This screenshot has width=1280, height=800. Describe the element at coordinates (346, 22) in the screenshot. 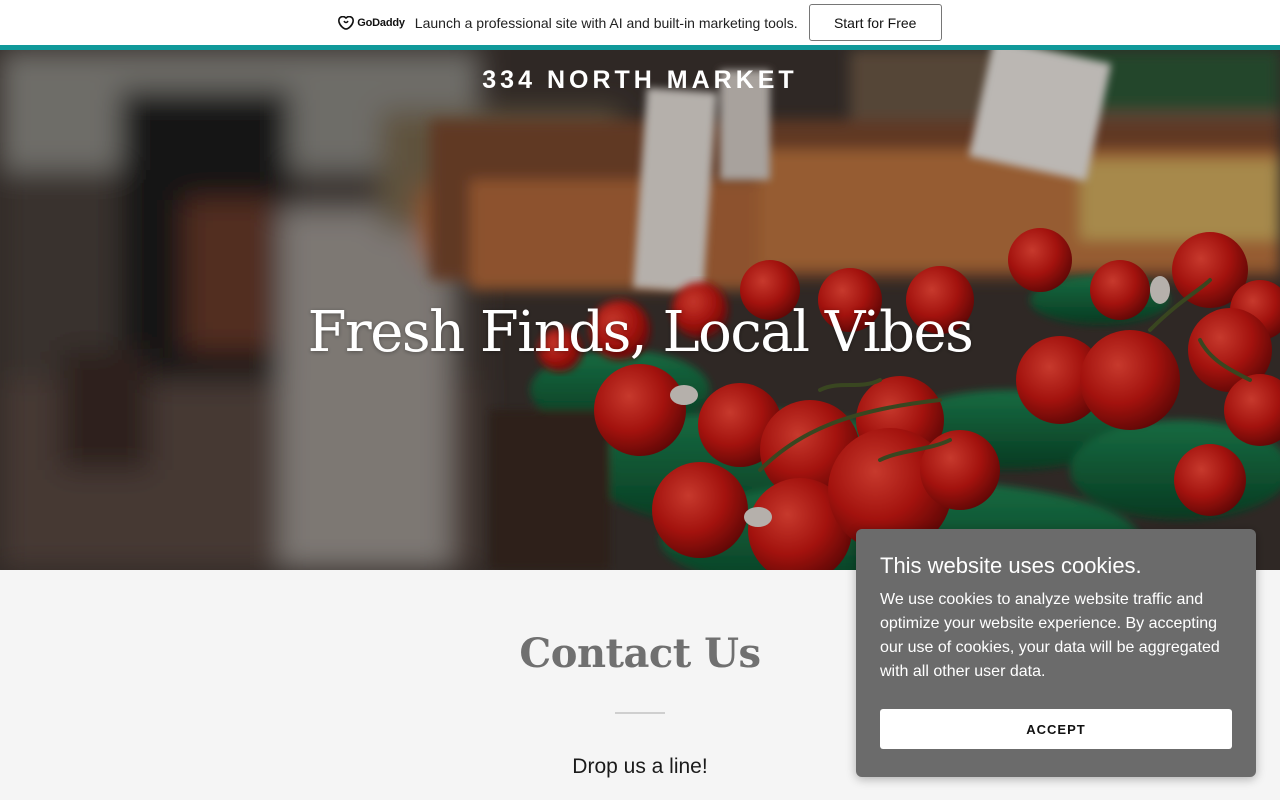

I see `godaddy-logo-icon` at that location.